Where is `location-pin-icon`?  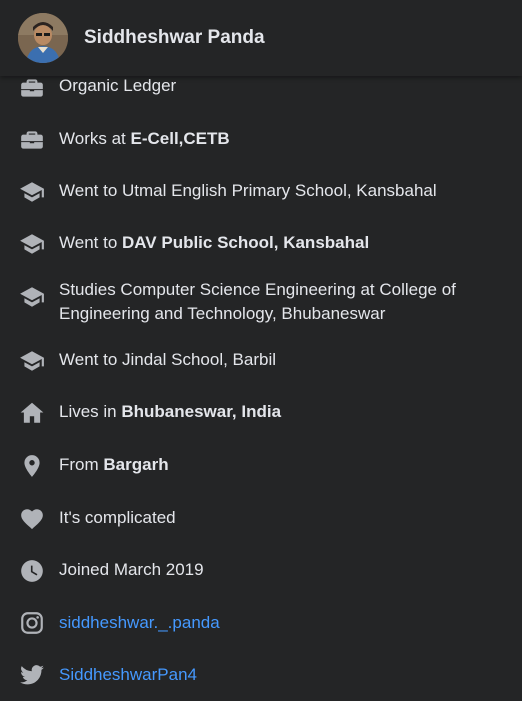 location-pin-icon is located at coordinates (32, 466).